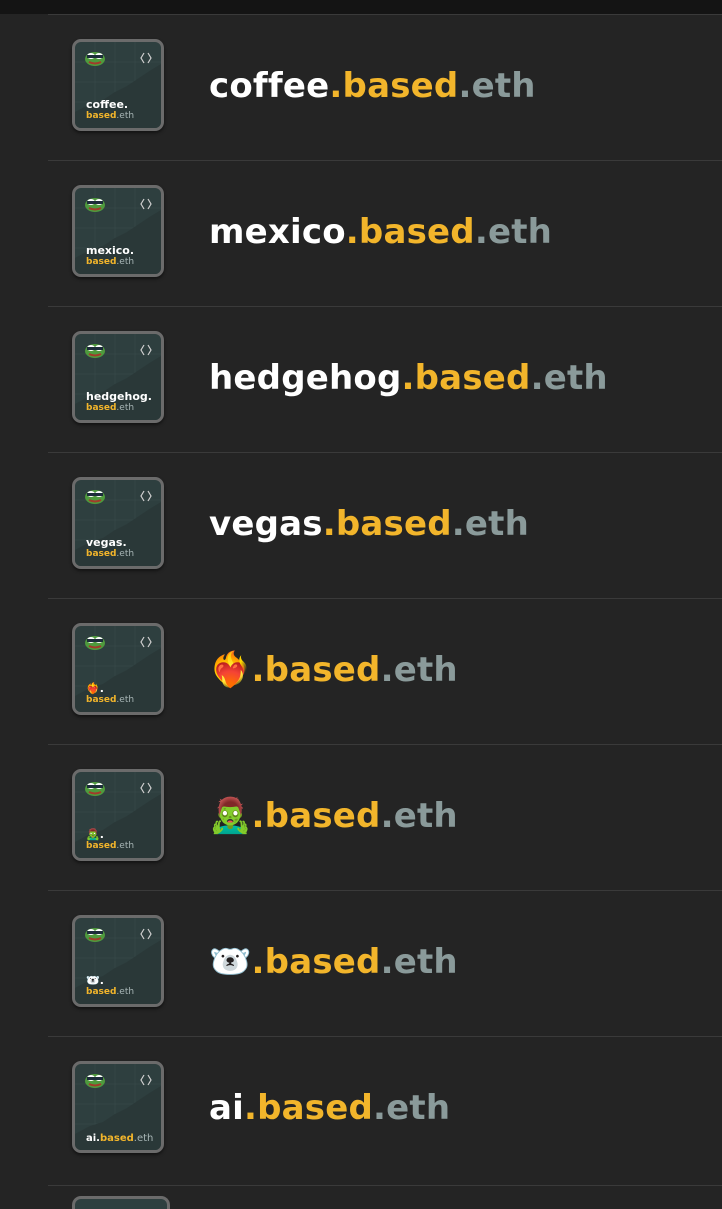  Describe the element at coordinates (118, 669) in the screenshot. I see `nft-thumbnail: ❤️‍🔥. based.eth` at that location.